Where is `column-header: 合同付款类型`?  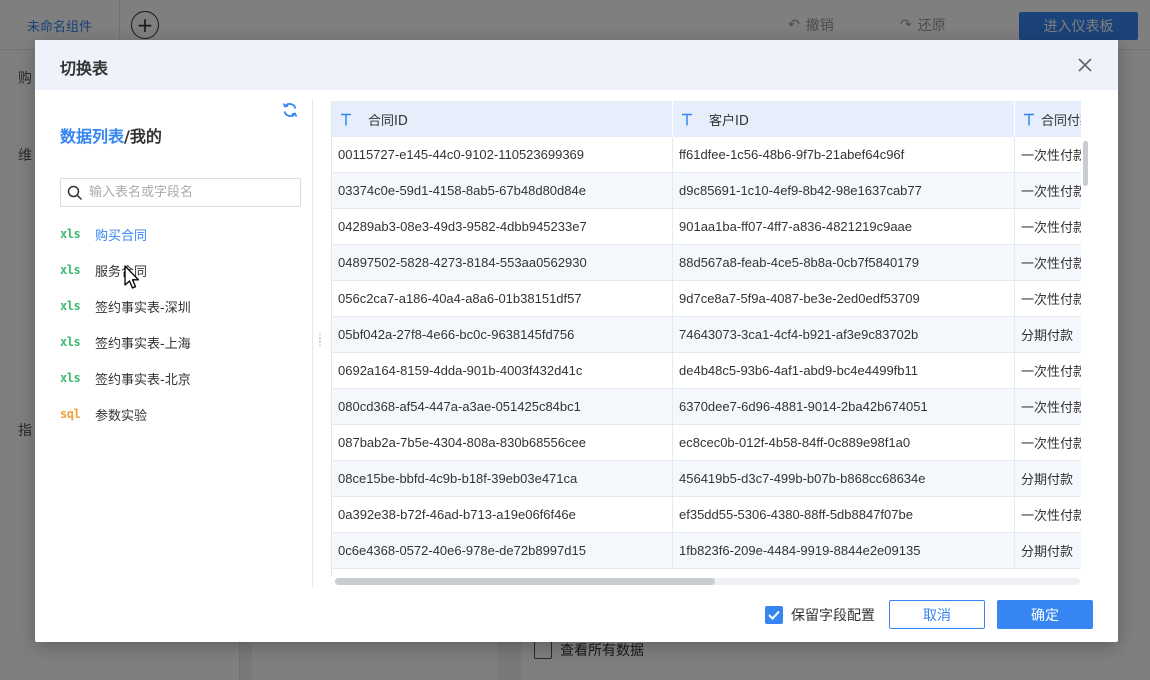 column-header: 合同付款类型 is located at coordinates (1048, 119).